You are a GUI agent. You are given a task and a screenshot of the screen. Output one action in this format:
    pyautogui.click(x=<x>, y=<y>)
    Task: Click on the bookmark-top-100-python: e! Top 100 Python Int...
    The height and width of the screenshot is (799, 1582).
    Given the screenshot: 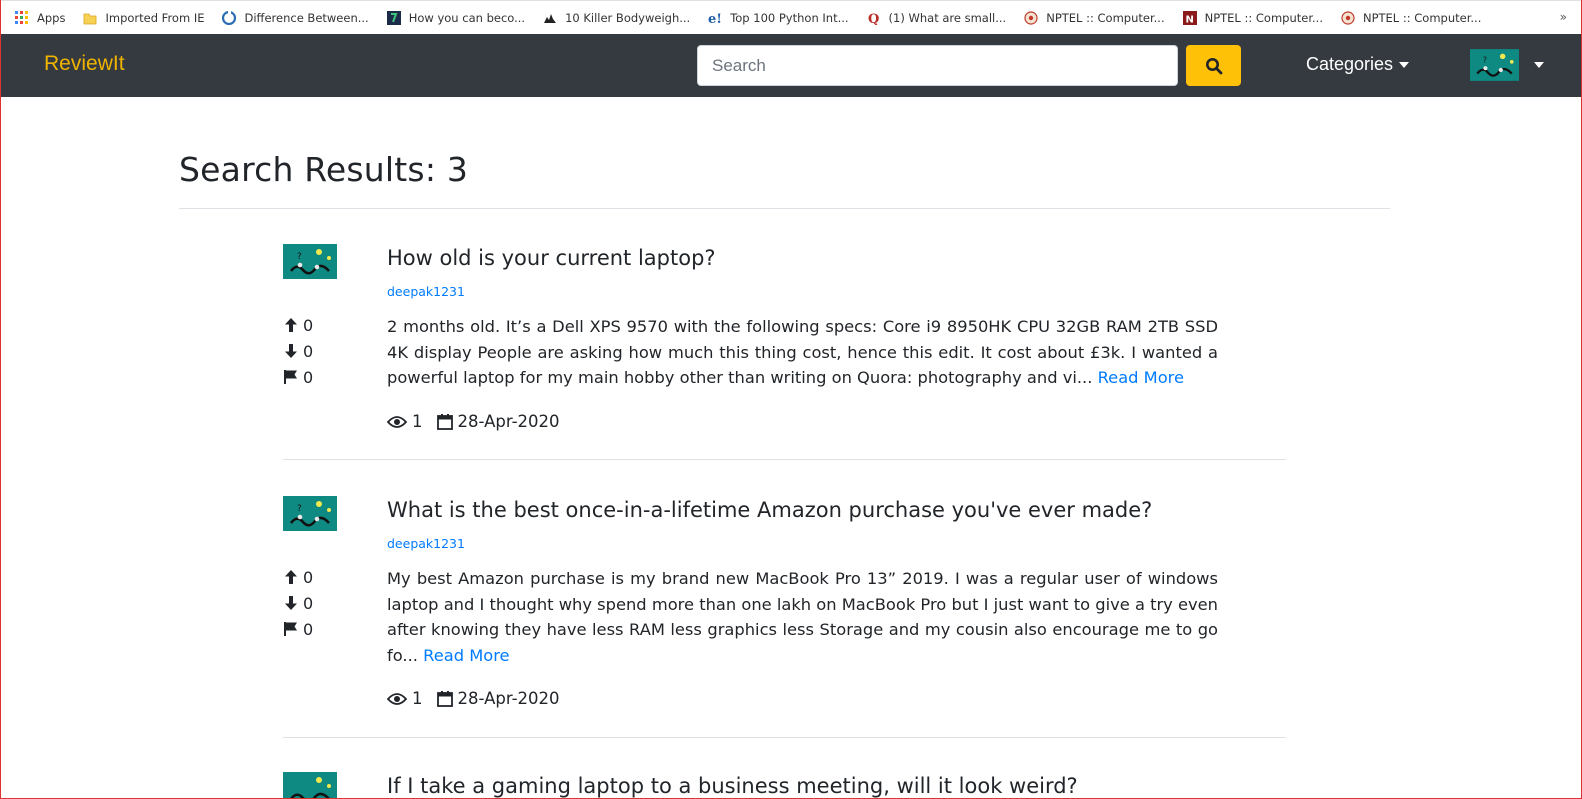 What is the action you would take?
    pyautogui.click(x=778, y=18)
    